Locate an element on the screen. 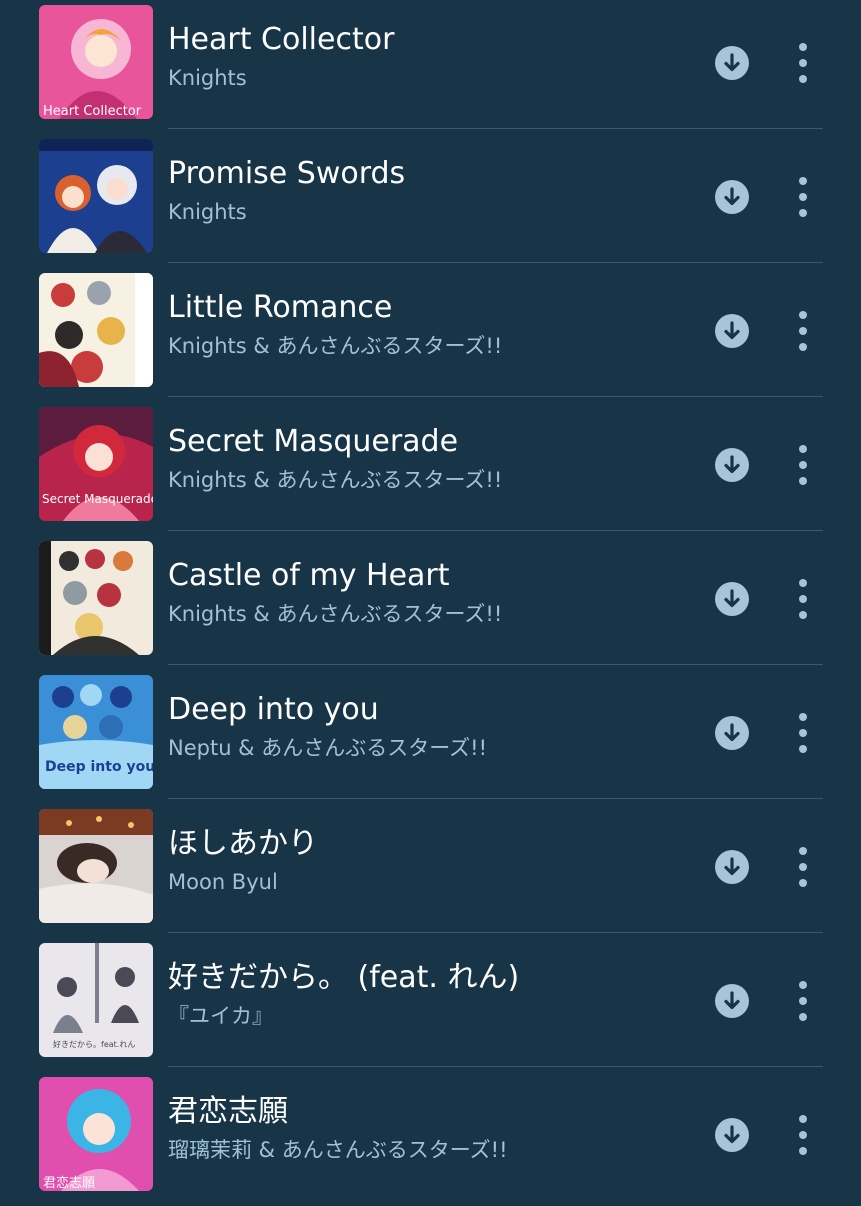  song-artist: 『ユイカ』 is located at coordinates (220, 1016).